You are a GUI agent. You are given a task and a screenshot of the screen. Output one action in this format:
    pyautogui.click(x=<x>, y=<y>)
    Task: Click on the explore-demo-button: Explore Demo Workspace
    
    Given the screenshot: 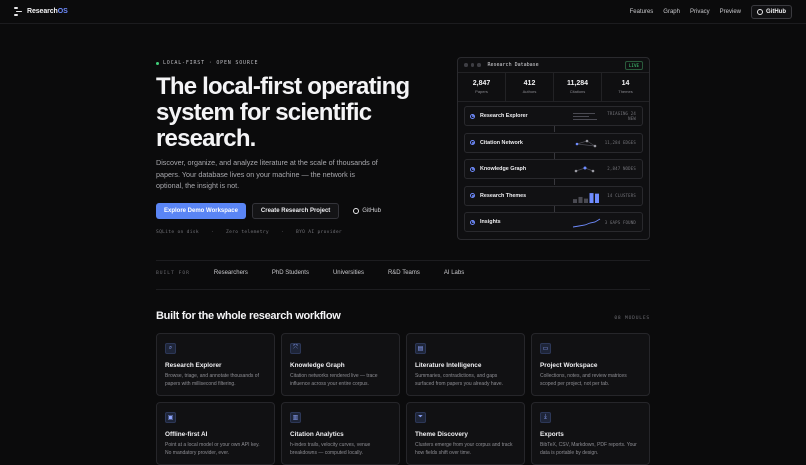 What is the action you would take?
    pyautogui.click(x=201, y=211)
    